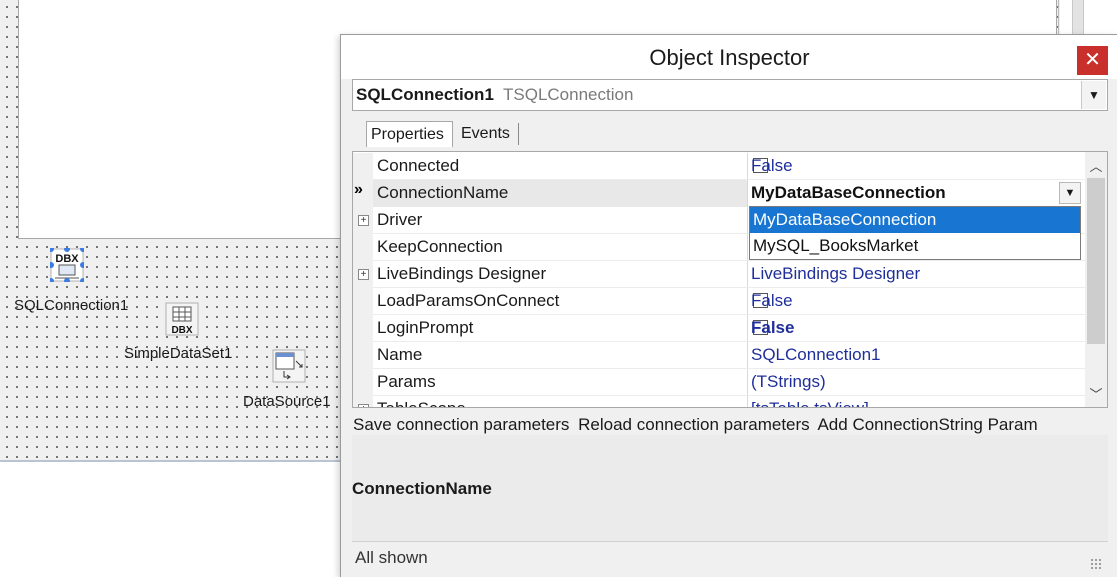 The height and width of the screenshot is (577, 1117). What do you see at coordinates (568, 94) in the screenshot?
I see `selected-object-type: TSQLConnection` at bounding box center [568, 94].